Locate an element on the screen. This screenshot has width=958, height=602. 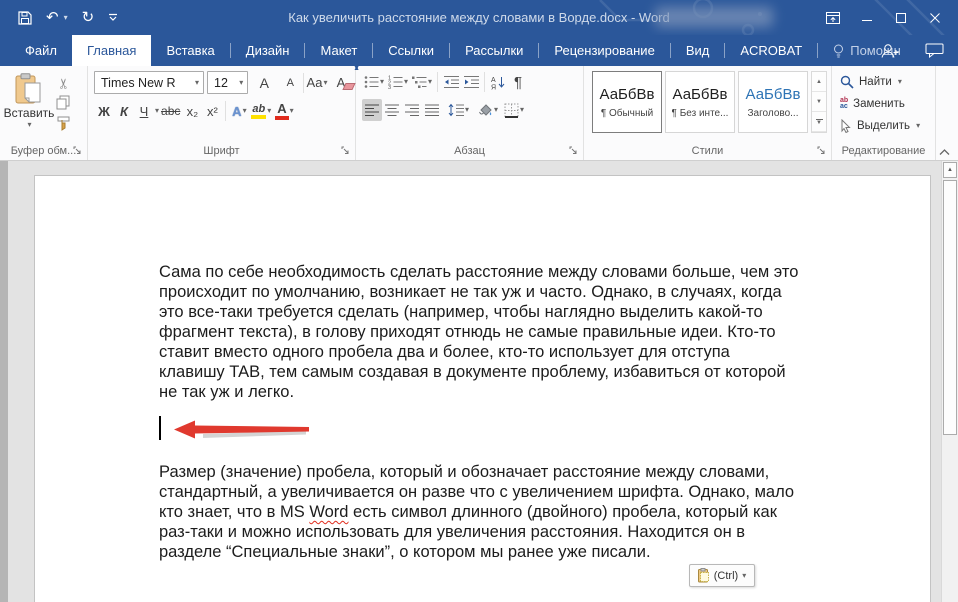
collapse-ribbon-area is located at coordinates (946, 113).